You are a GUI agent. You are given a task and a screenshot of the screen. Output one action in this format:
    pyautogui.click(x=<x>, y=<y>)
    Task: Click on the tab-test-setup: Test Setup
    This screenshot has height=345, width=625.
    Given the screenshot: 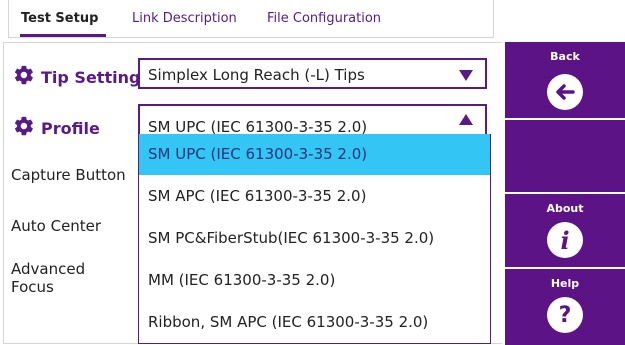 What is the action you would take?
    pyautogui.click(x=59, y=18)
    